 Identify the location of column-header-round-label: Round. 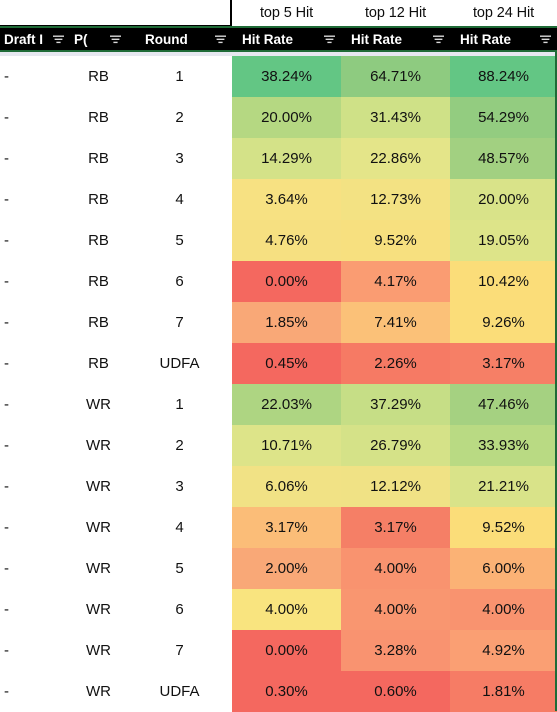
(166, 39).